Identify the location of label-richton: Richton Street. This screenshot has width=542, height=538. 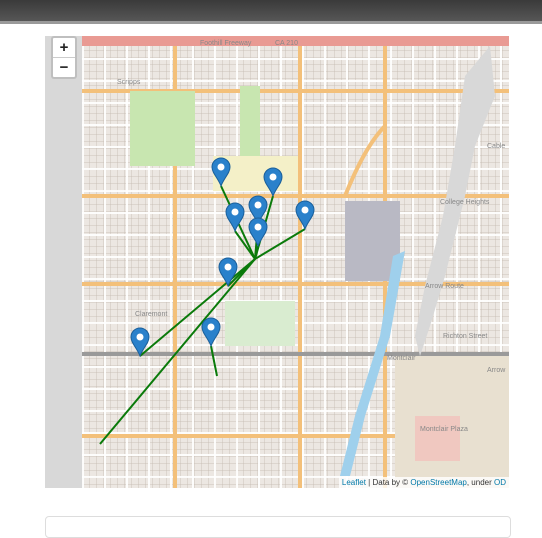
(465, 336).